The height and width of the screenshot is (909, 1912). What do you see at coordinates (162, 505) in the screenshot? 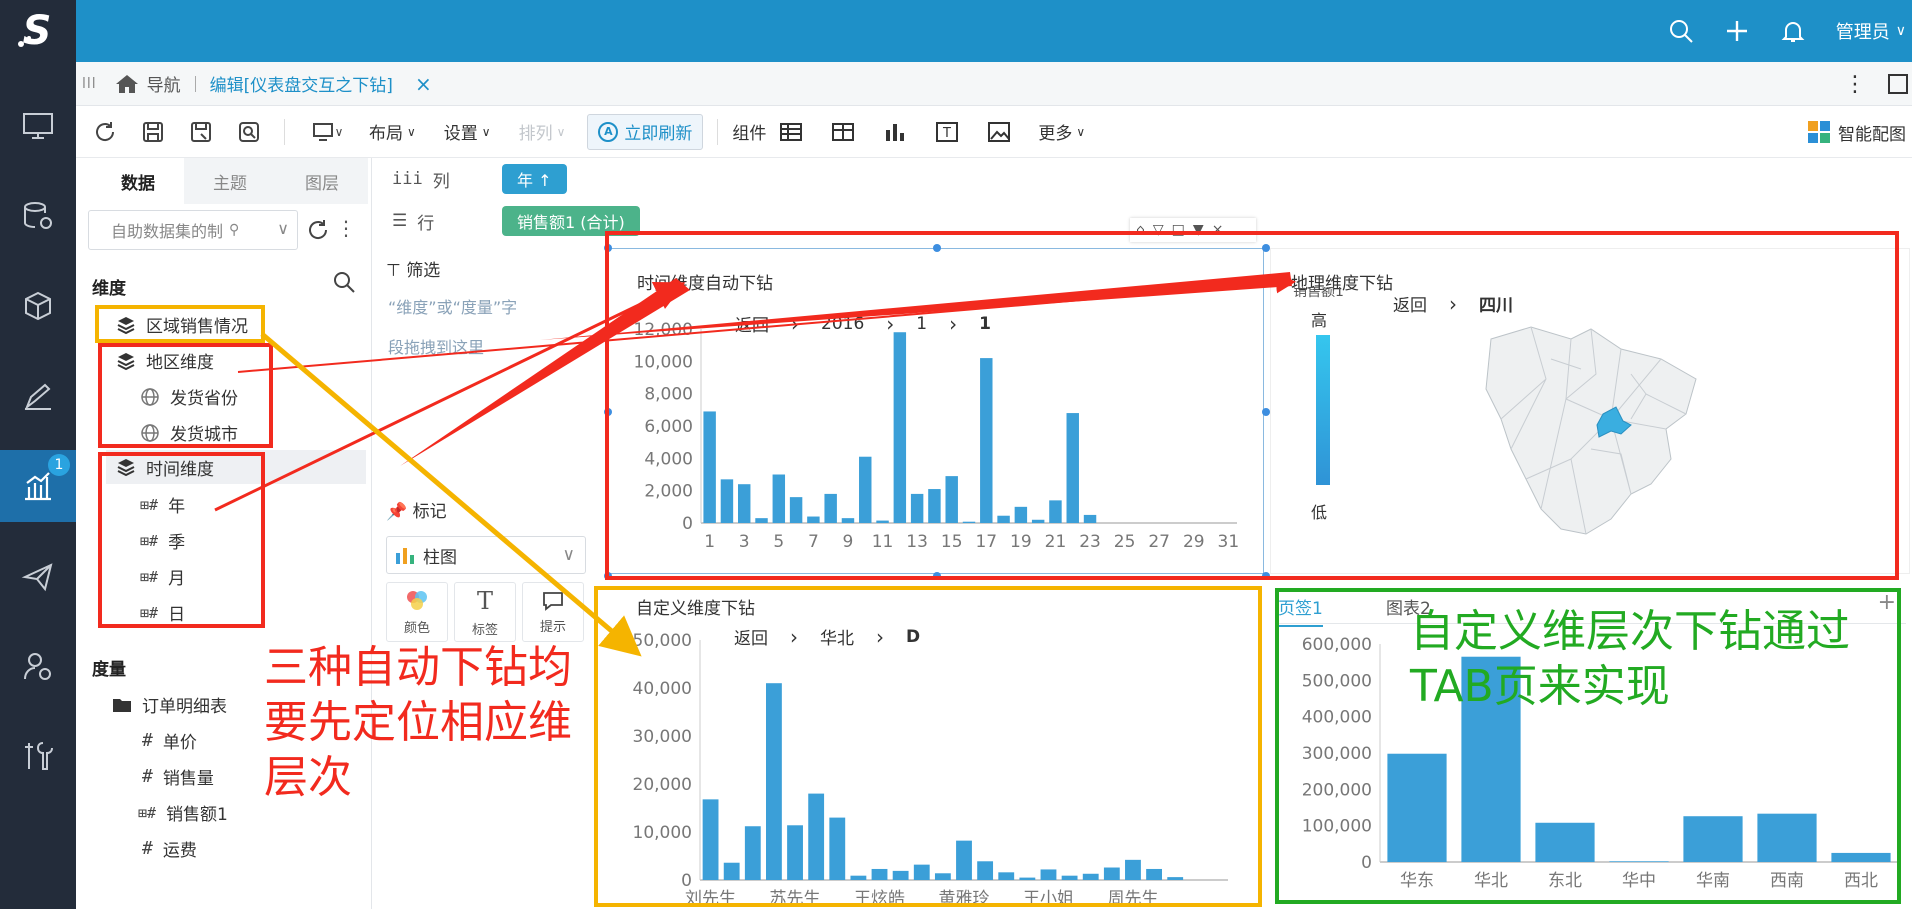
I see `dimension-item: ⊞# 年` at bounding box center [162, 505].